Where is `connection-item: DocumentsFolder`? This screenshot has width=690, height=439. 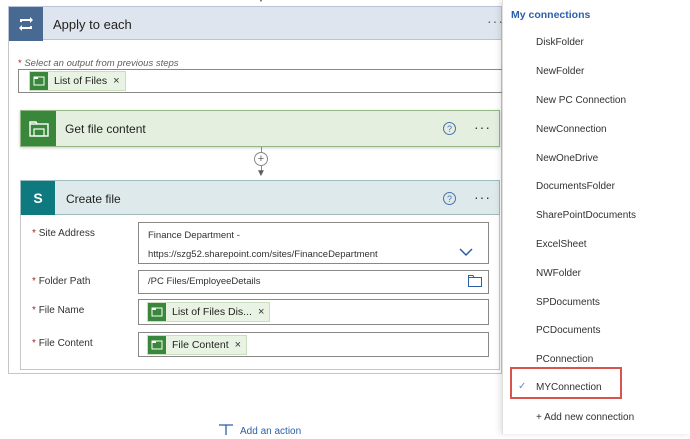
connection-item: DocumentsFolder is located at coordinates (575, 186).